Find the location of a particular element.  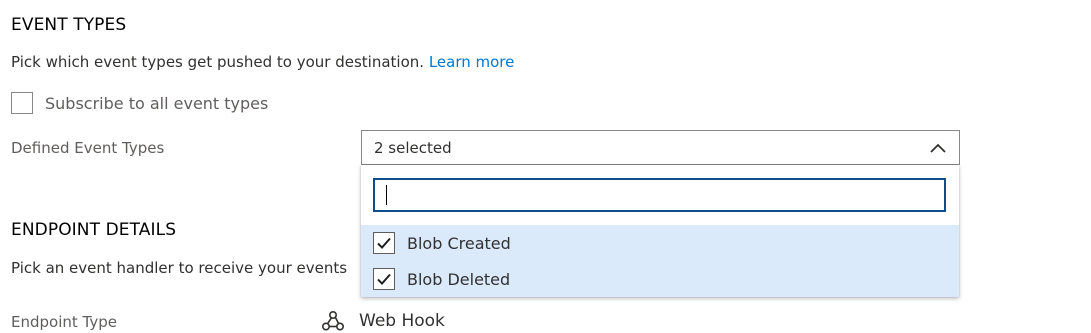

endpoint-type-label: Endpoint Type is located at coordinates (64, 322).